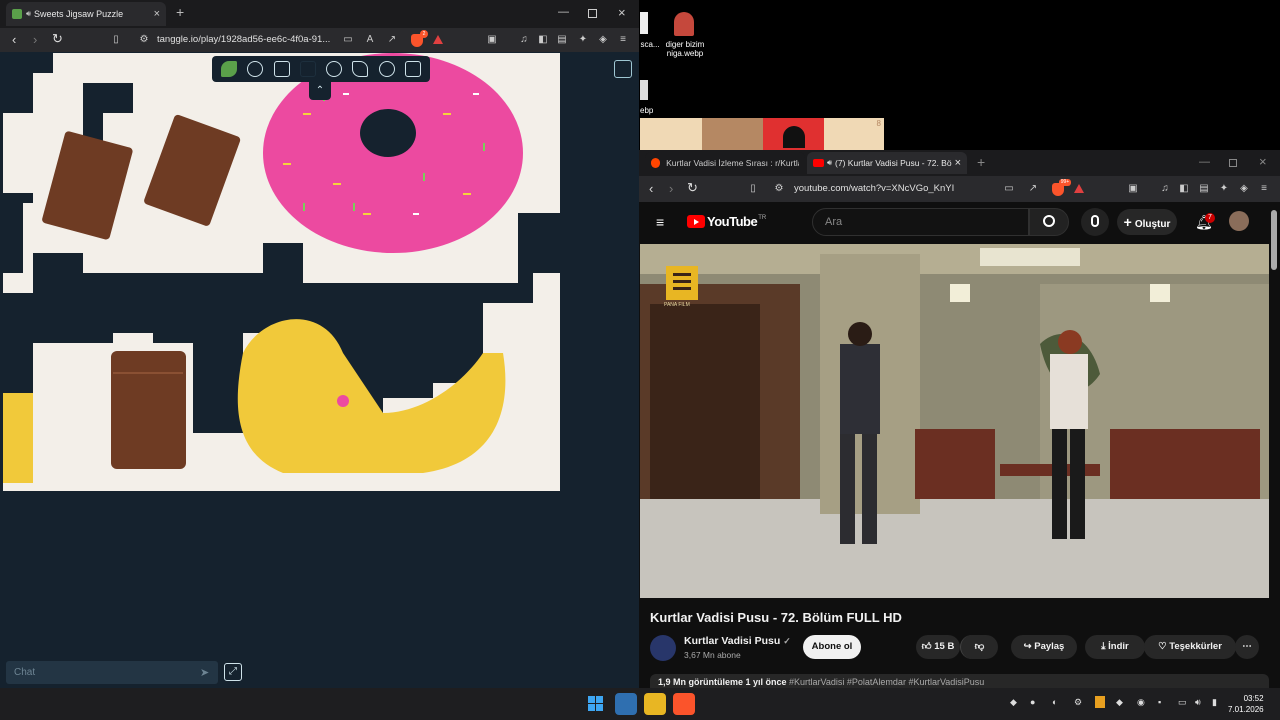 The image size is (1280, 720). I want to click on send-icon: ➤, so click(206, 672).